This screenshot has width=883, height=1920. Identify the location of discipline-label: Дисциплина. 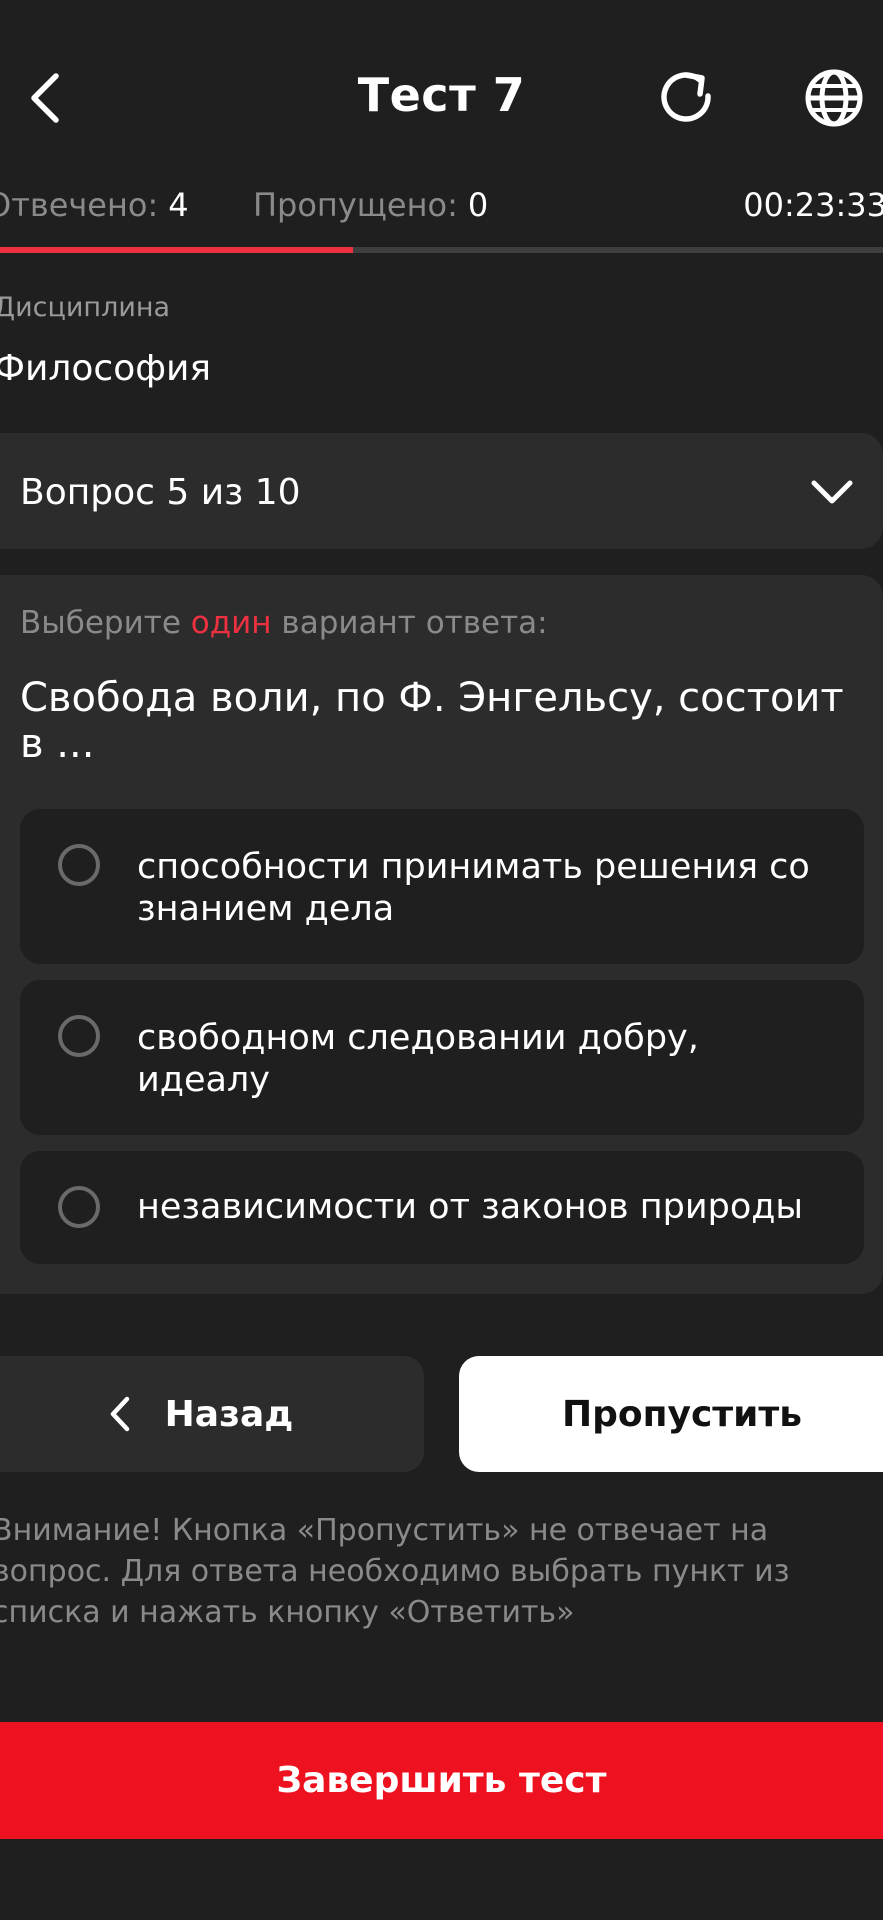
(85, 307).